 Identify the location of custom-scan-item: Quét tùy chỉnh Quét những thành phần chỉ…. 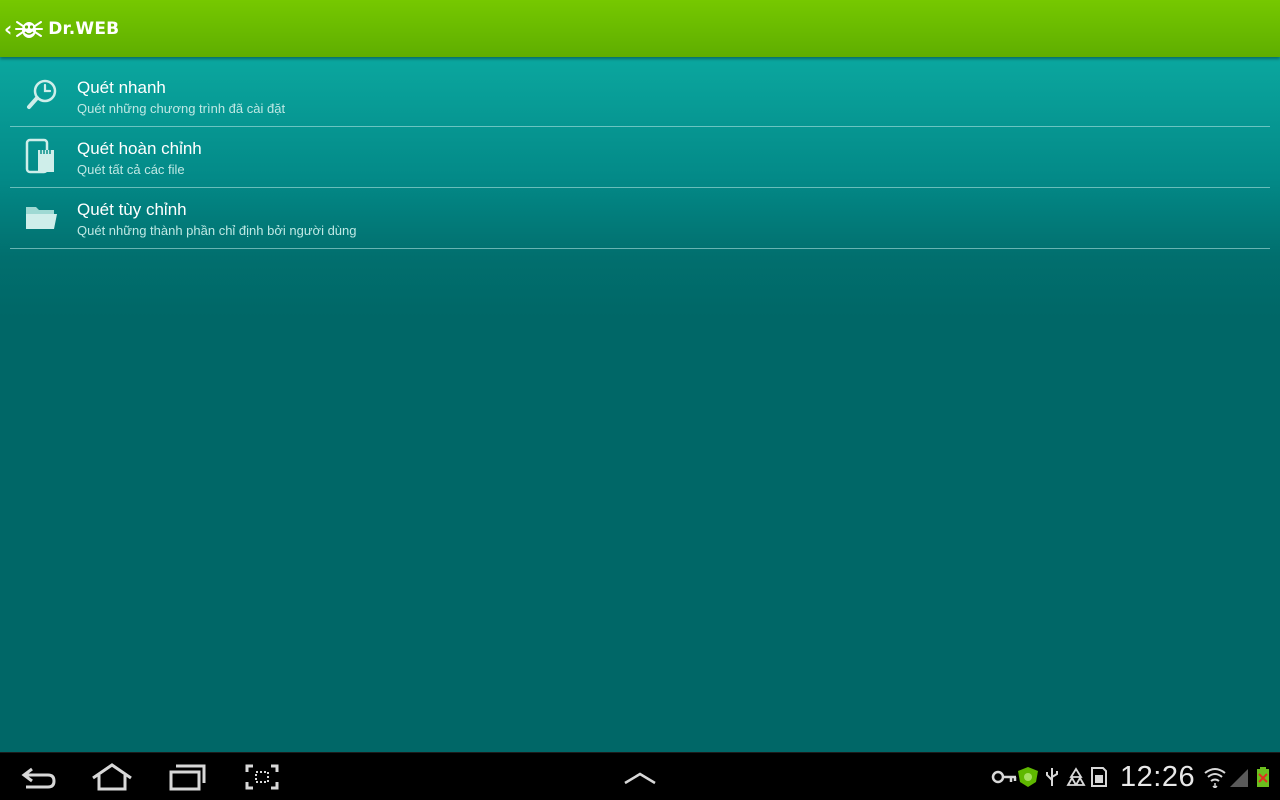
(640, 218).